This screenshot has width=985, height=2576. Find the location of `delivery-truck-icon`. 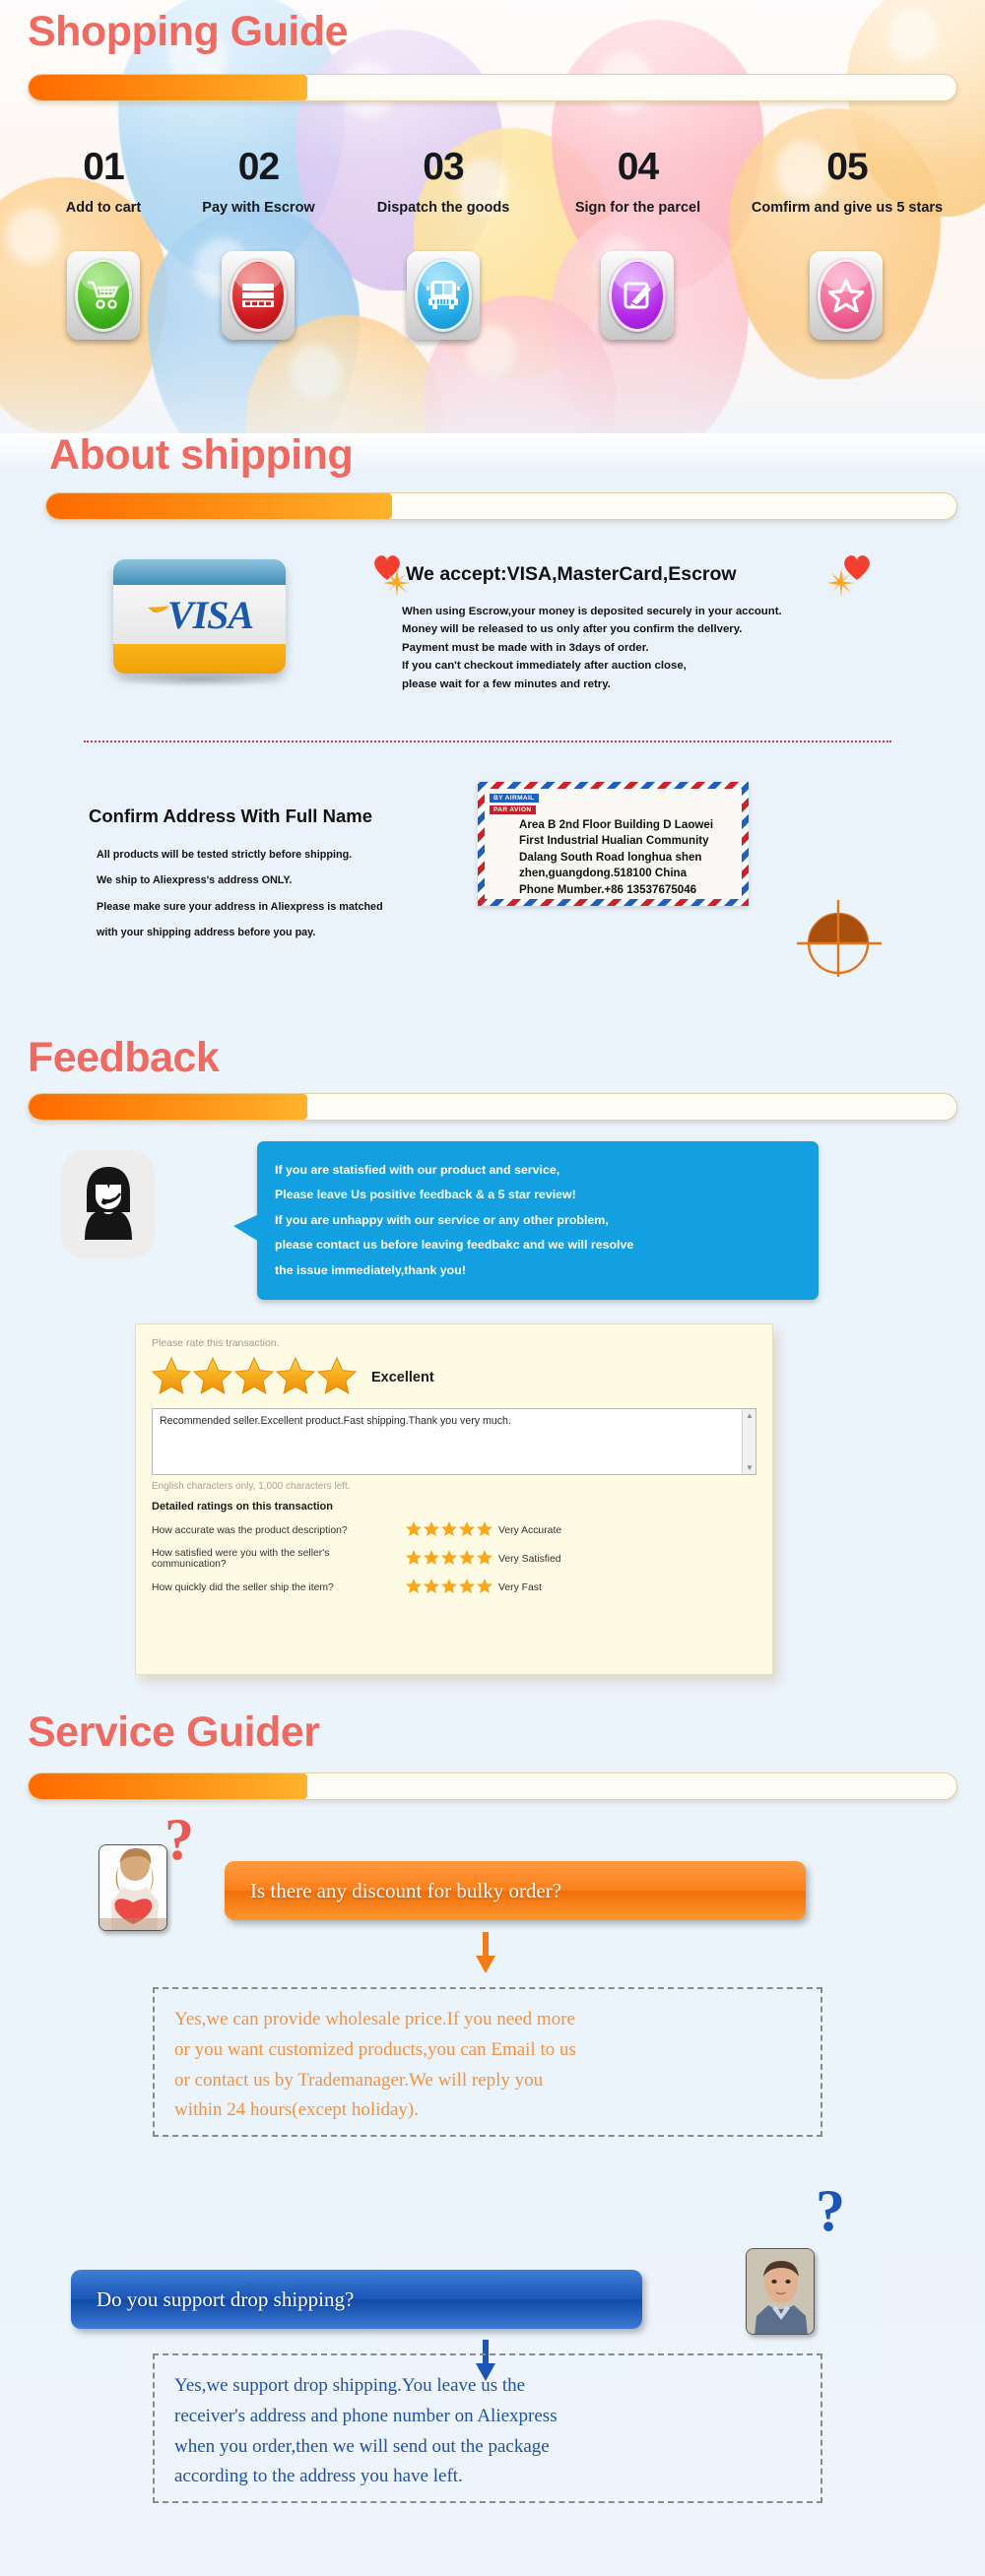

delivery-truck-icon is located at coordinates (443, 295).